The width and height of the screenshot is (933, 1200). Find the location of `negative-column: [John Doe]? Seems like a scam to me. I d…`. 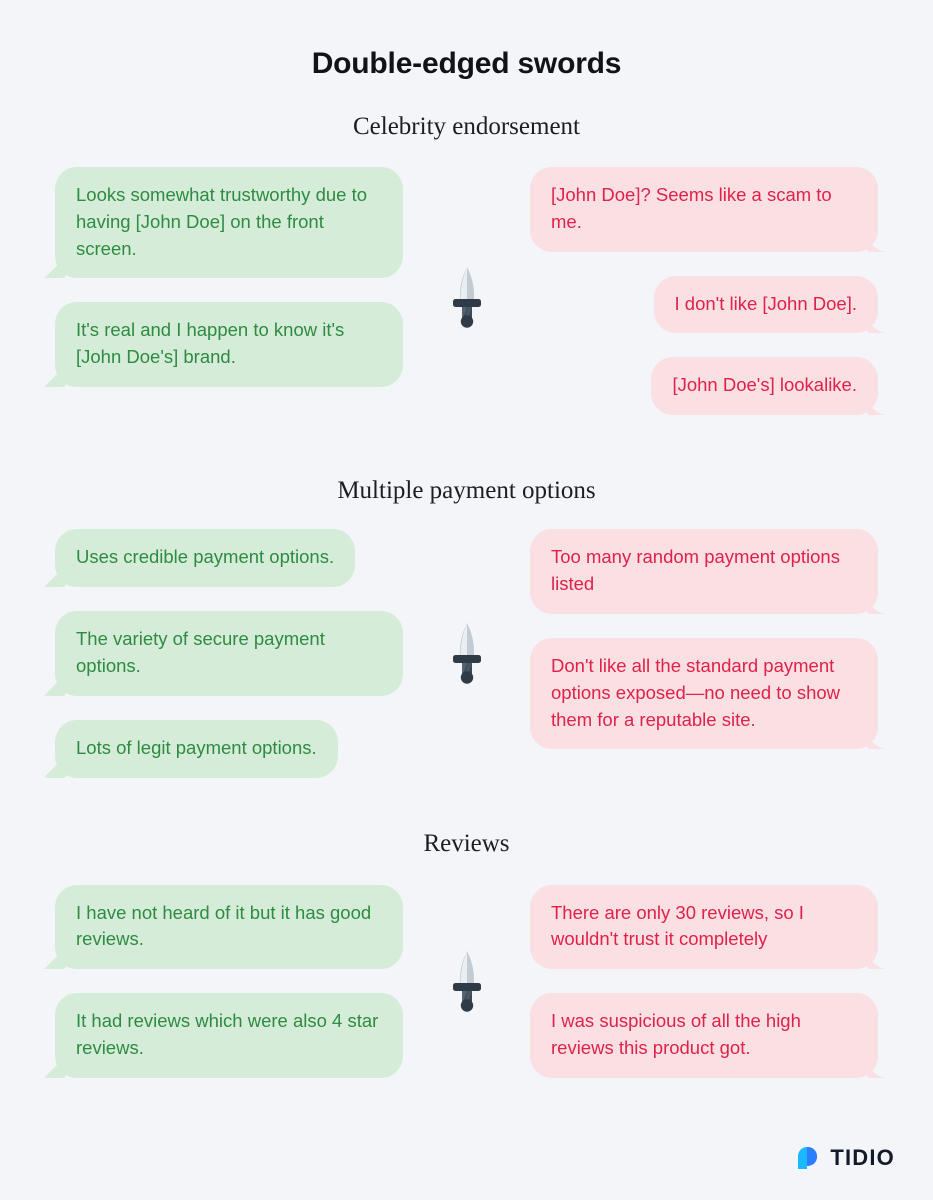

negative-column: [John Doe]? Seems like a scam to me. I d… is located at coordinates (704, 291).